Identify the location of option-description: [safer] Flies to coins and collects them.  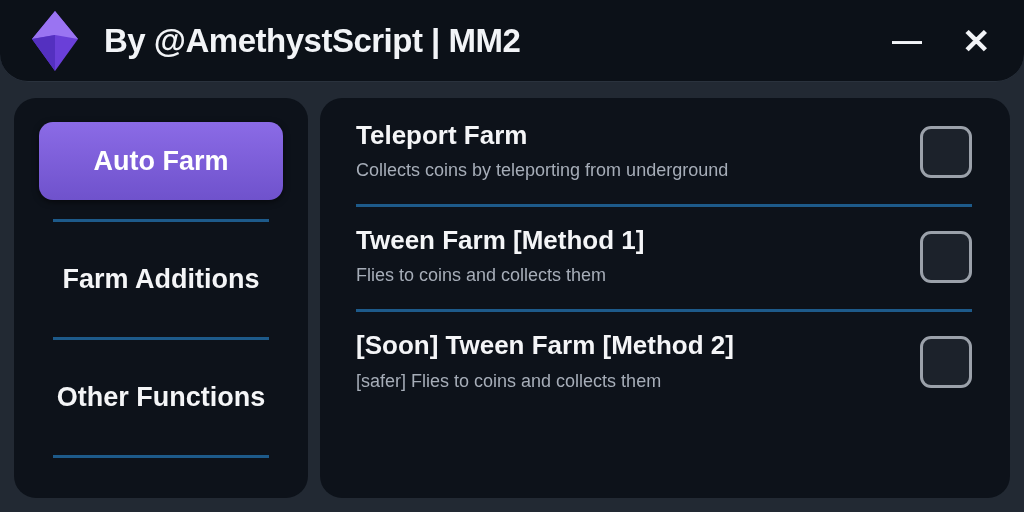
(509, 381).